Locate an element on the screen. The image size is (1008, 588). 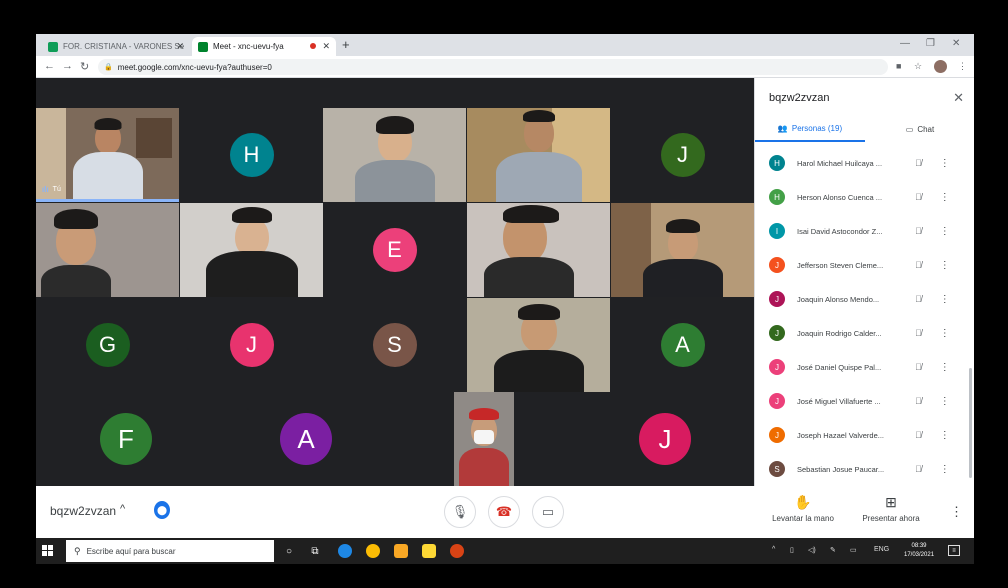
participant-avatar: H is located at coordinates (251, 155).